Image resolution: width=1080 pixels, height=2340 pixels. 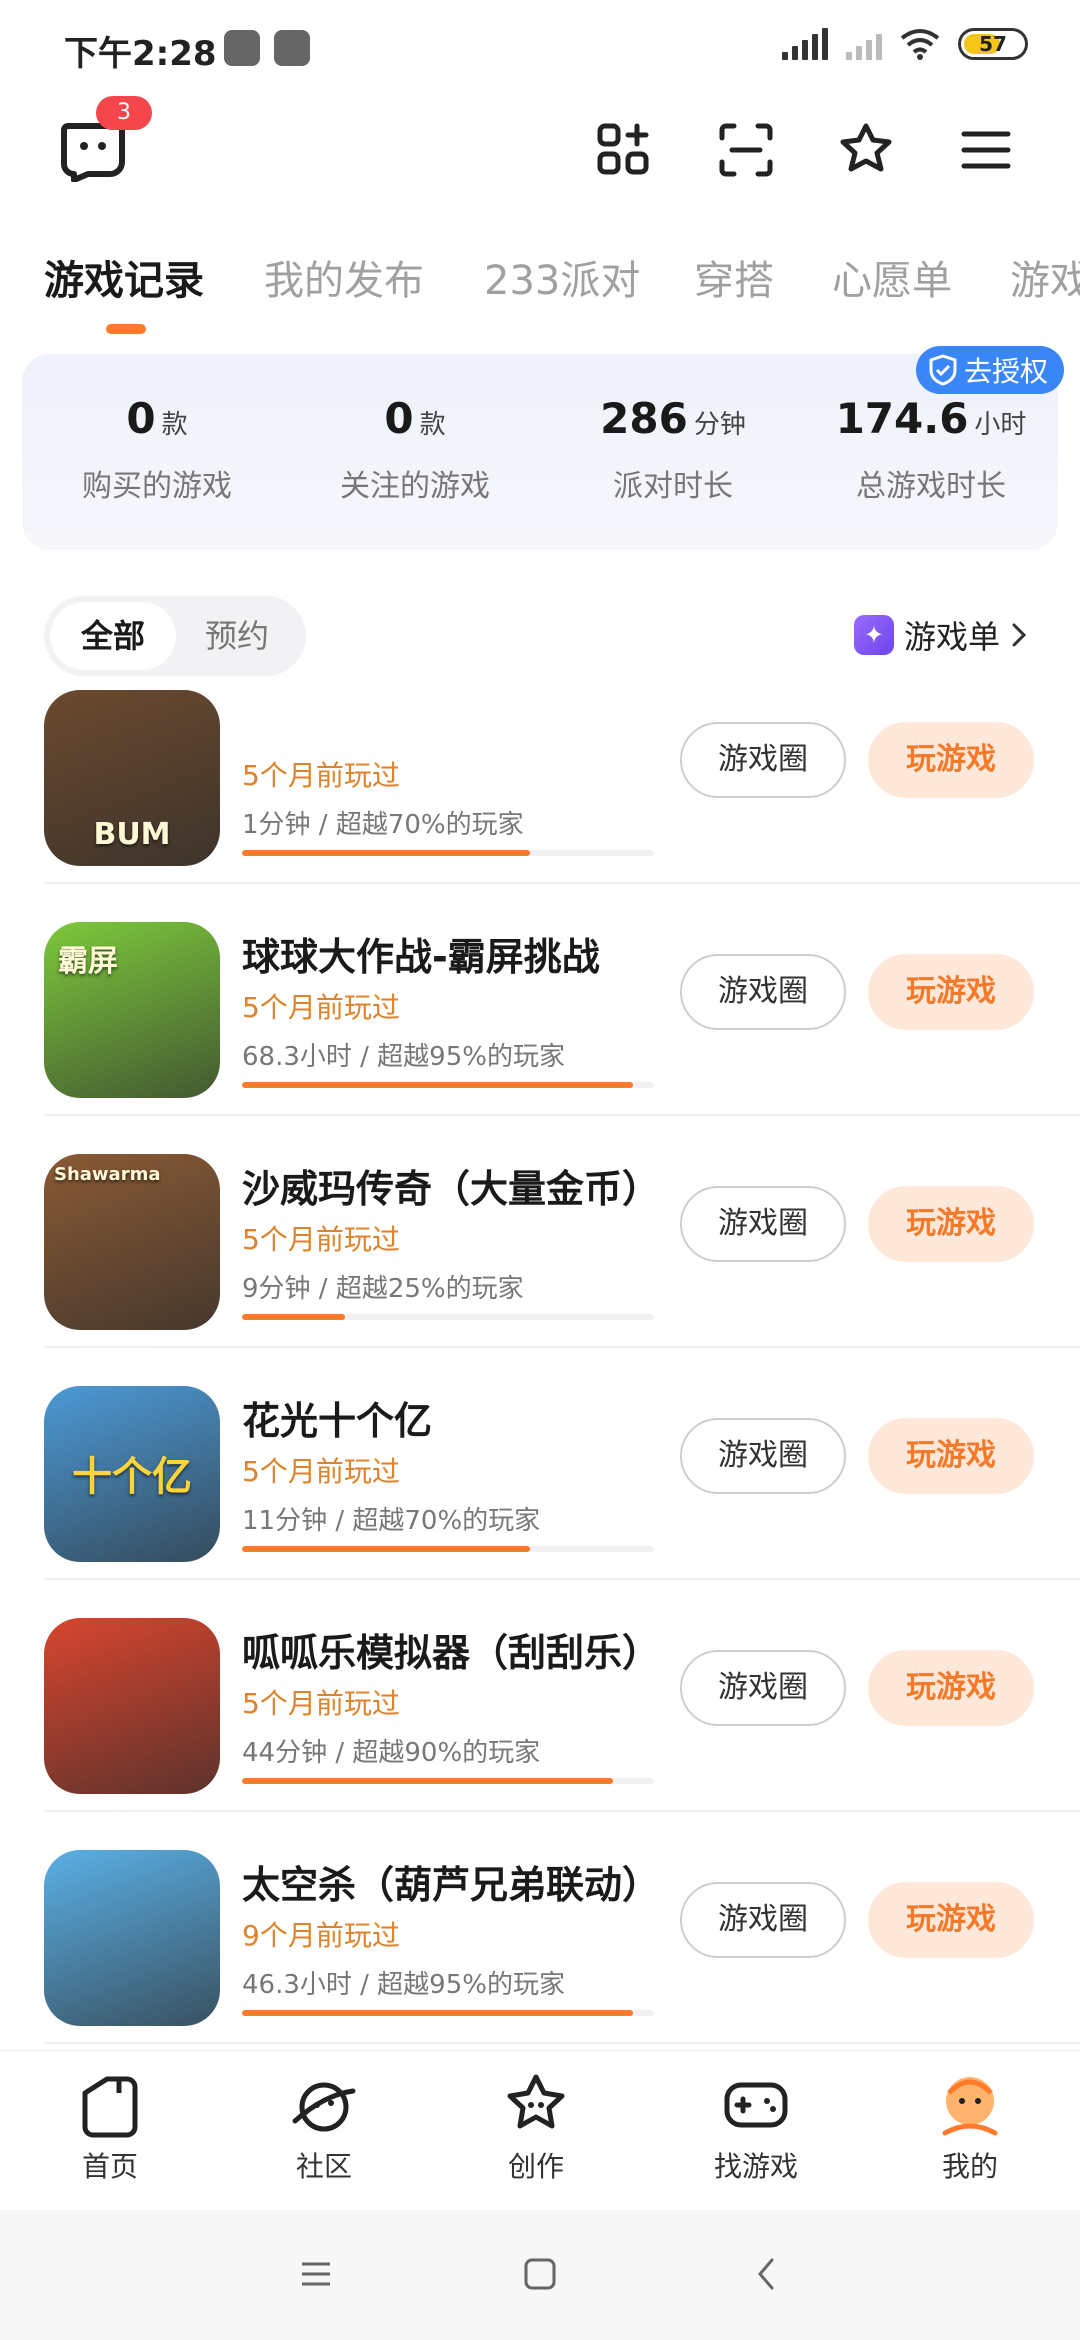 I want to click on home-icon, so click(x=110, y=2107).